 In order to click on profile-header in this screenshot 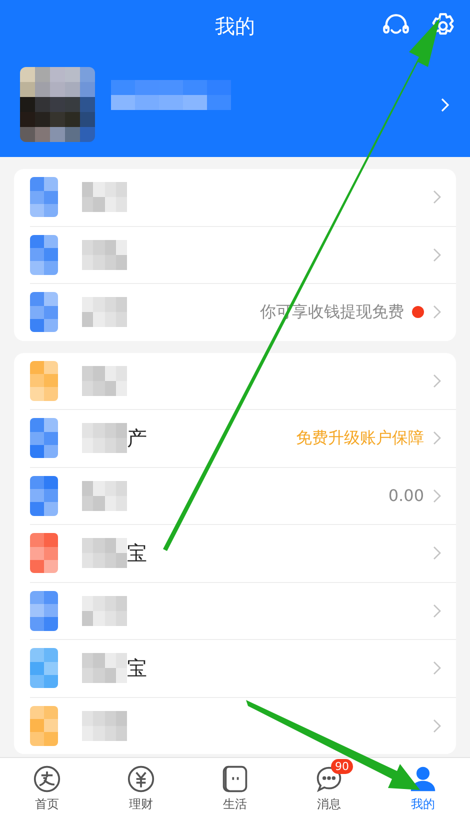, I will do `click(235, 104)`.